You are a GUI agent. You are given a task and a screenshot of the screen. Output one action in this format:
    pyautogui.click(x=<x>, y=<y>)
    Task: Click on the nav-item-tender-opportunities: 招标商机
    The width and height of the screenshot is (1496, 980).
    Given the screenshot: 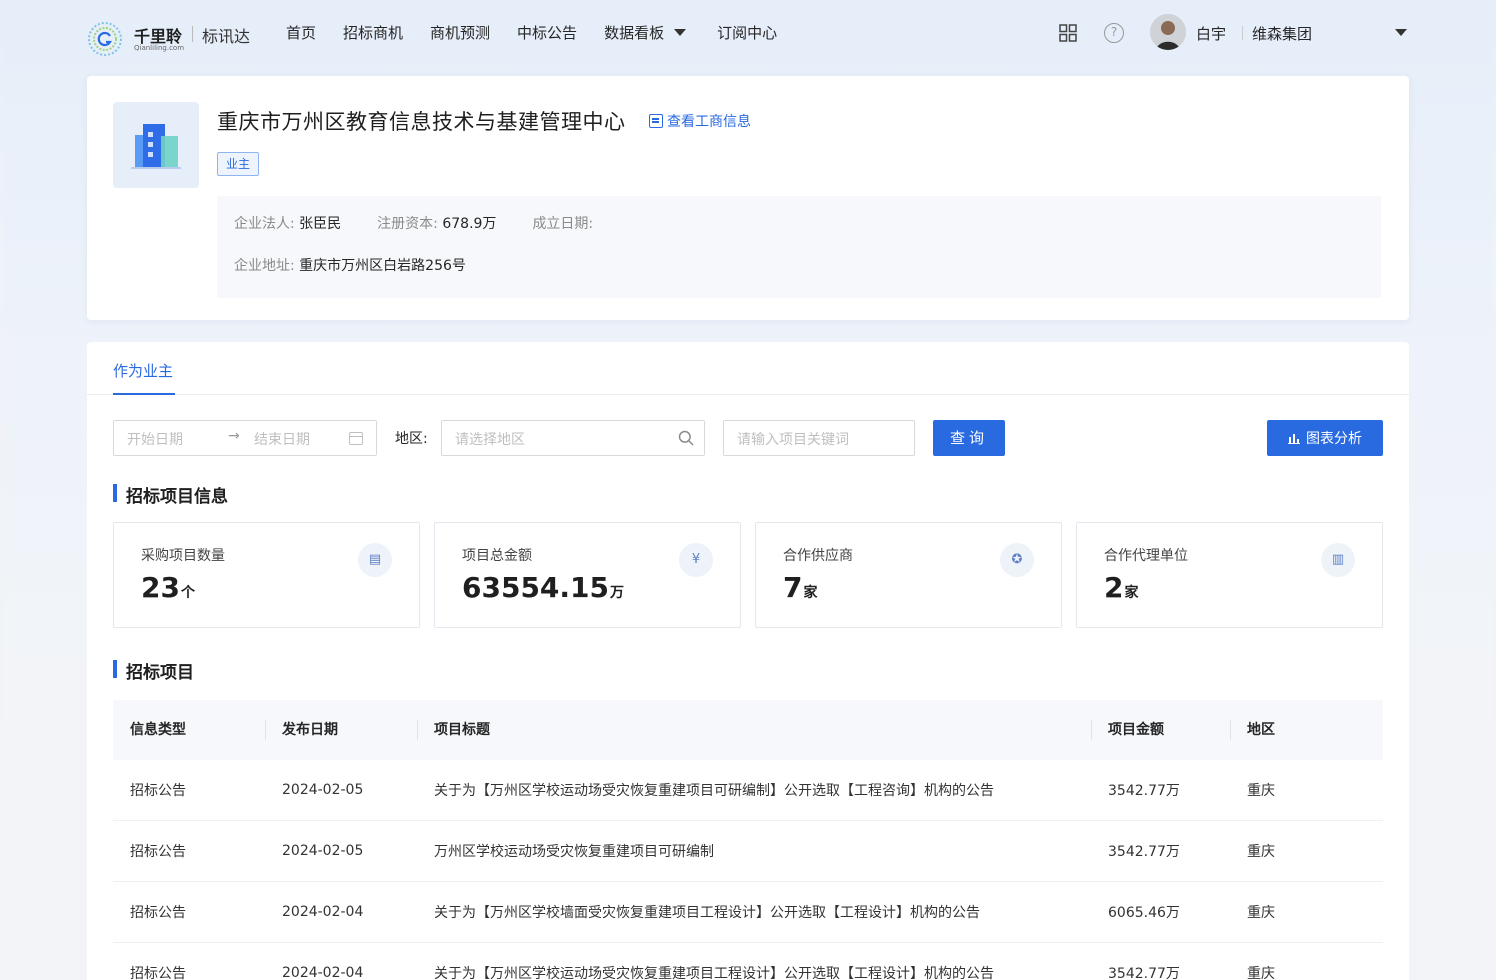 What is the action you would take?
    pyautogui.click(x=373, y=32)
    